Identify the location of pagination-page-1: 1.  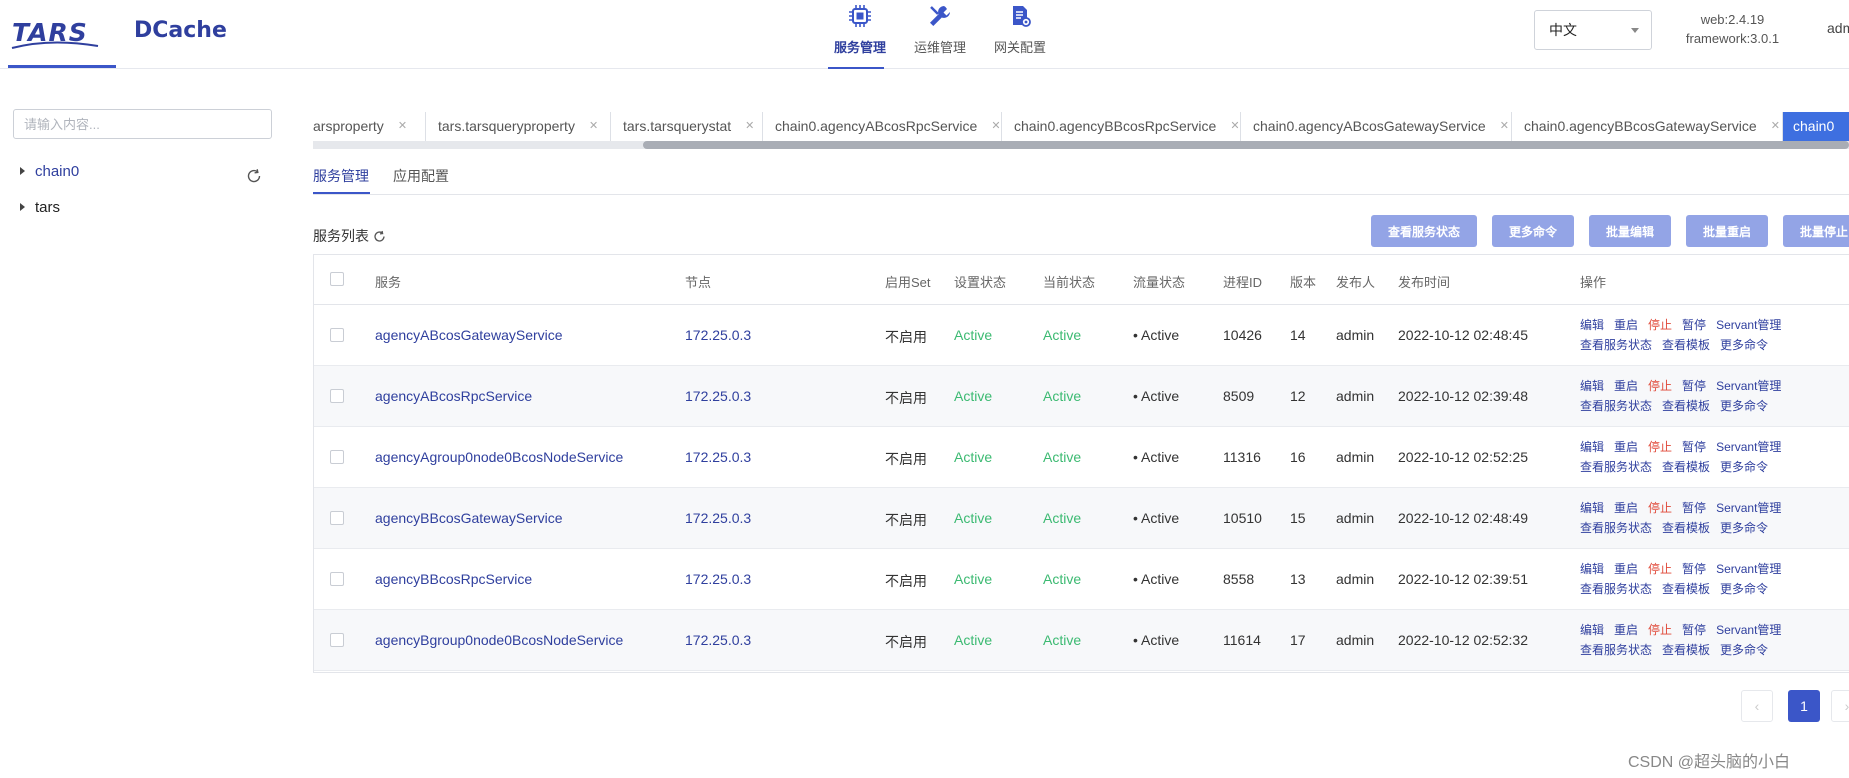
(1804, 706).